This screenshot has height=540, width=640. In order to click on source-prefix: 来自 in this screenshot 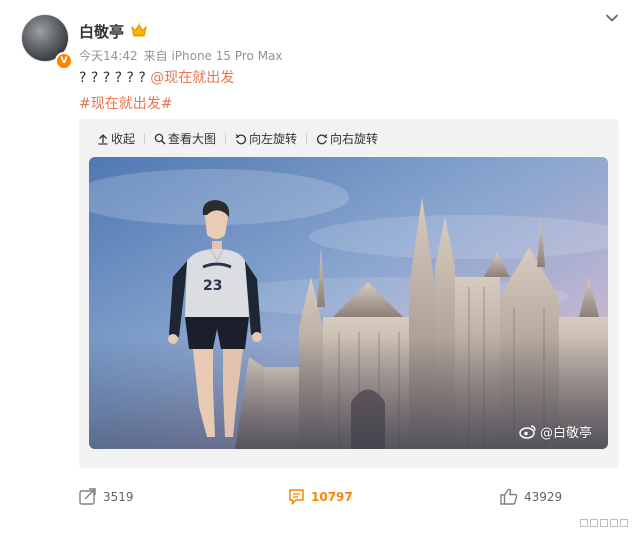, I will do `click(155, 56)`.